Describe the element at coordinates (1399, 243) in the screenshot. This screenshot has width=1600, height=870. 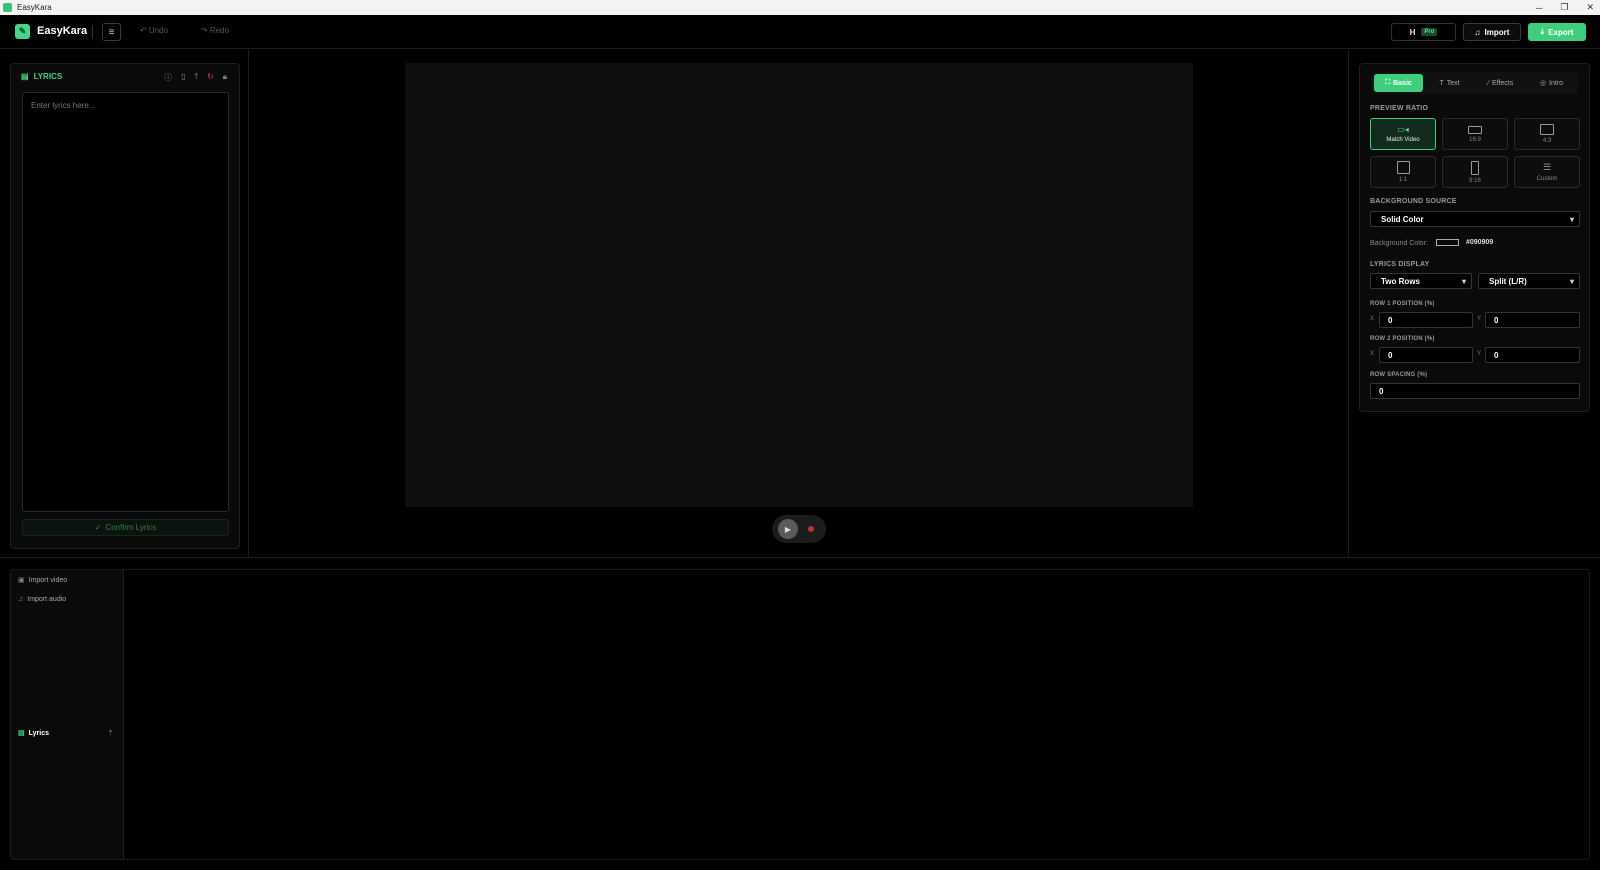
I see `background-color-label: Background Color:` at that location.